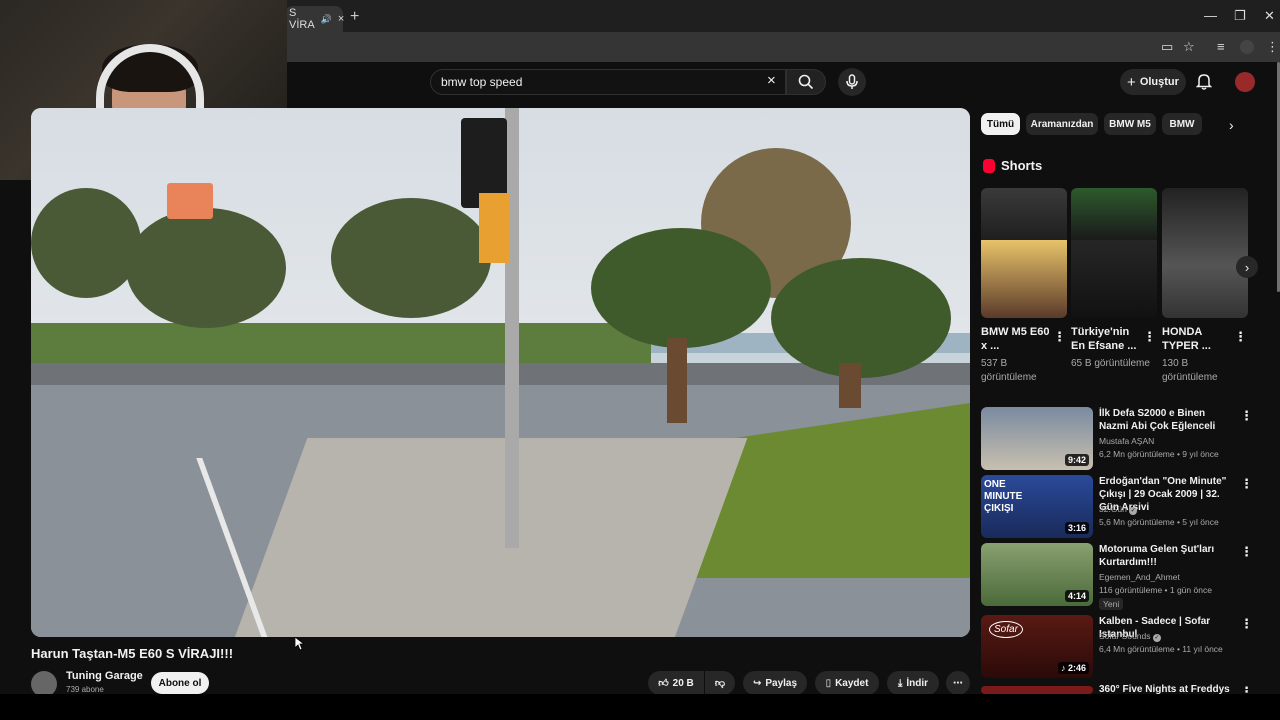 The image size is (1280, 720). What do you see at coordinates (1167, 47) in the screenshot?
I see `cast-icon: ▭` at bounding box center [1167, 47].